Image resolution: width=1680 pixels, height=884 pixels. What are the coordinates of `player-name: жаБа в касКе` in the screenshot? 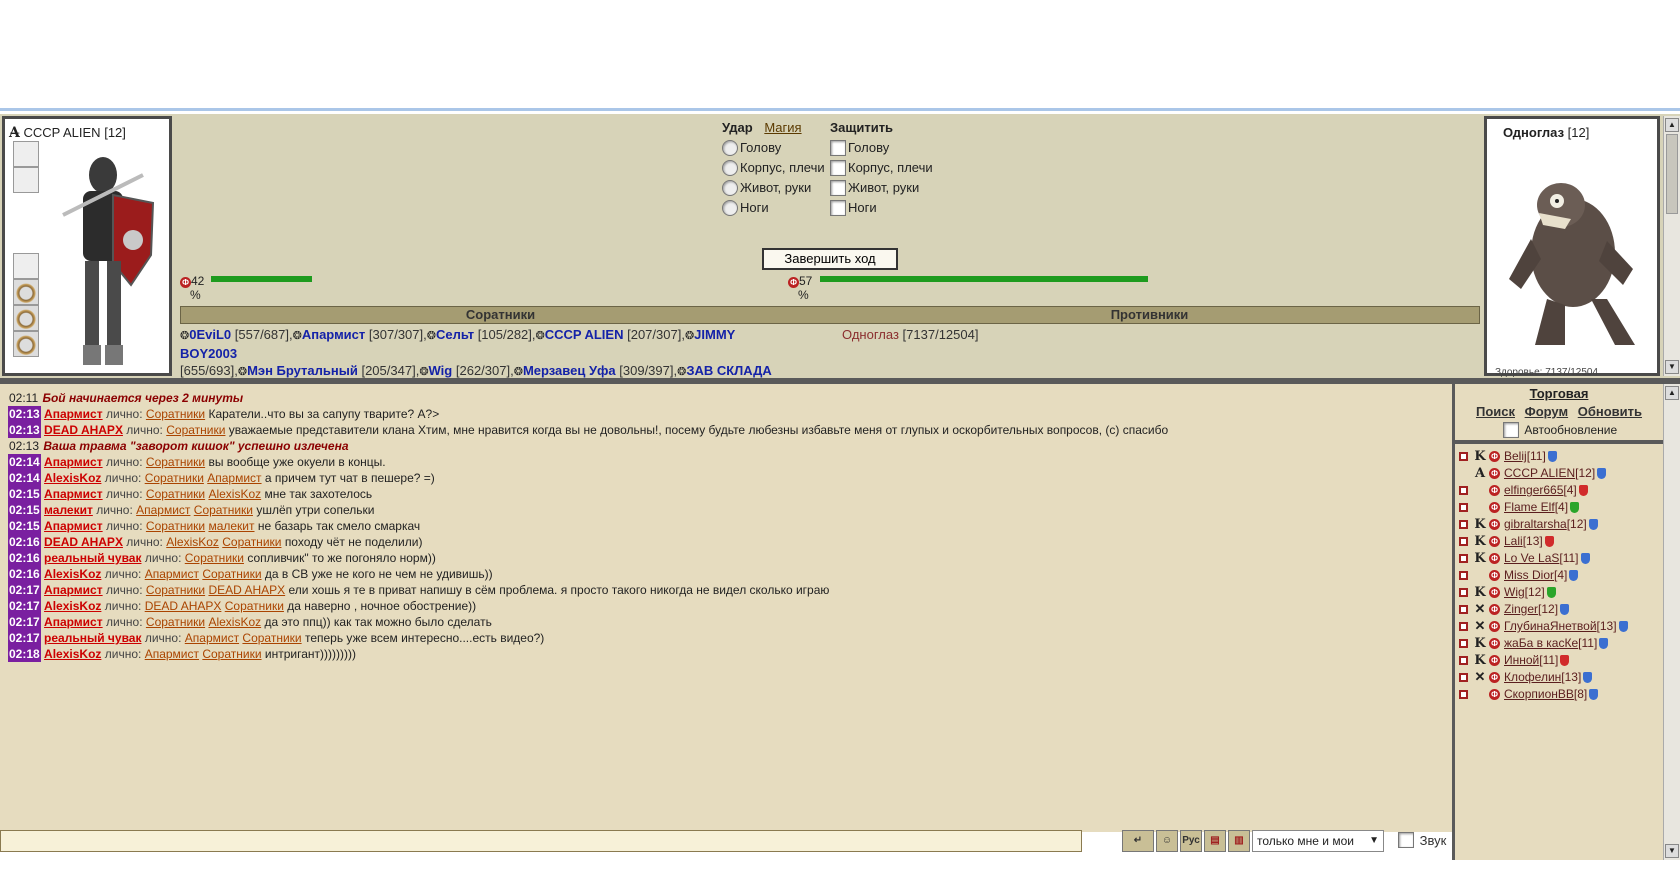 It's located at (1541, 643).